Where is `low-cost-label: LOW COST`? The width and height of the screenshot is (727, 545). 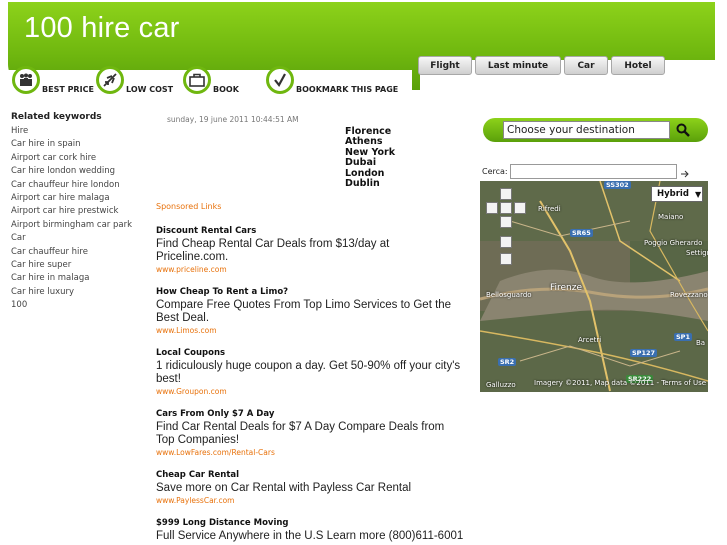 low-cost-label: LOW COST is located at coordinates (150, 89).